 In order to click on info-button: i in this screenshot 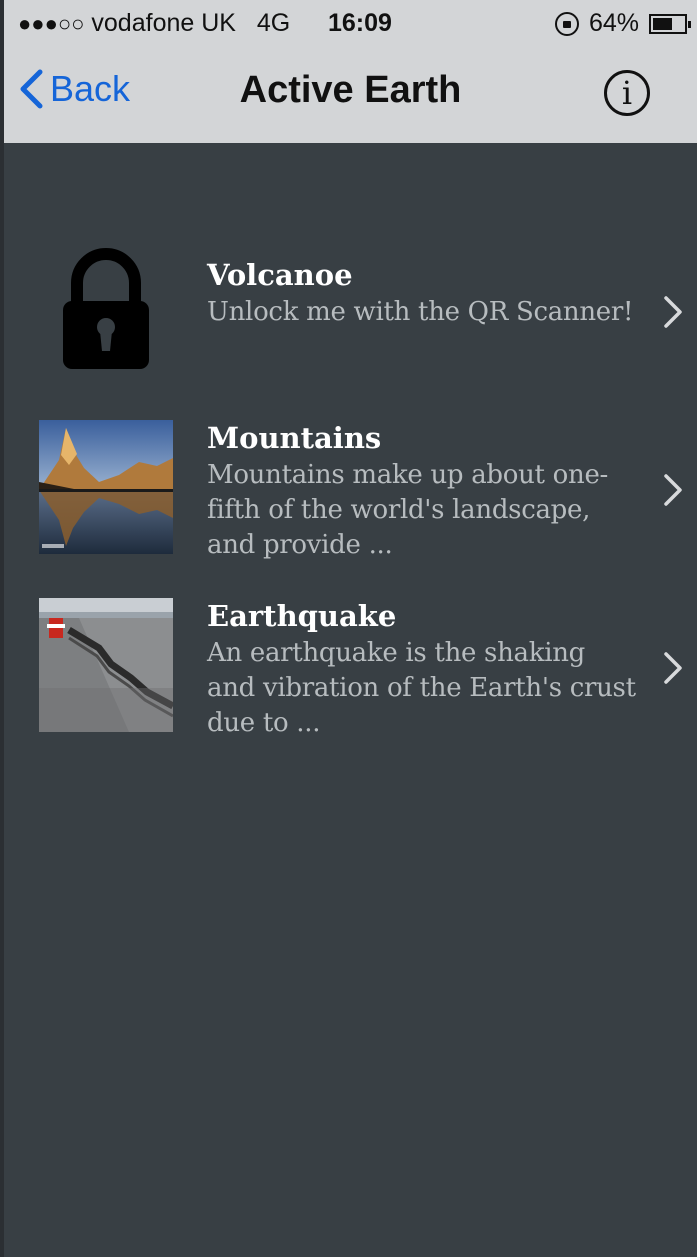, I will do `click(627, 93)`.